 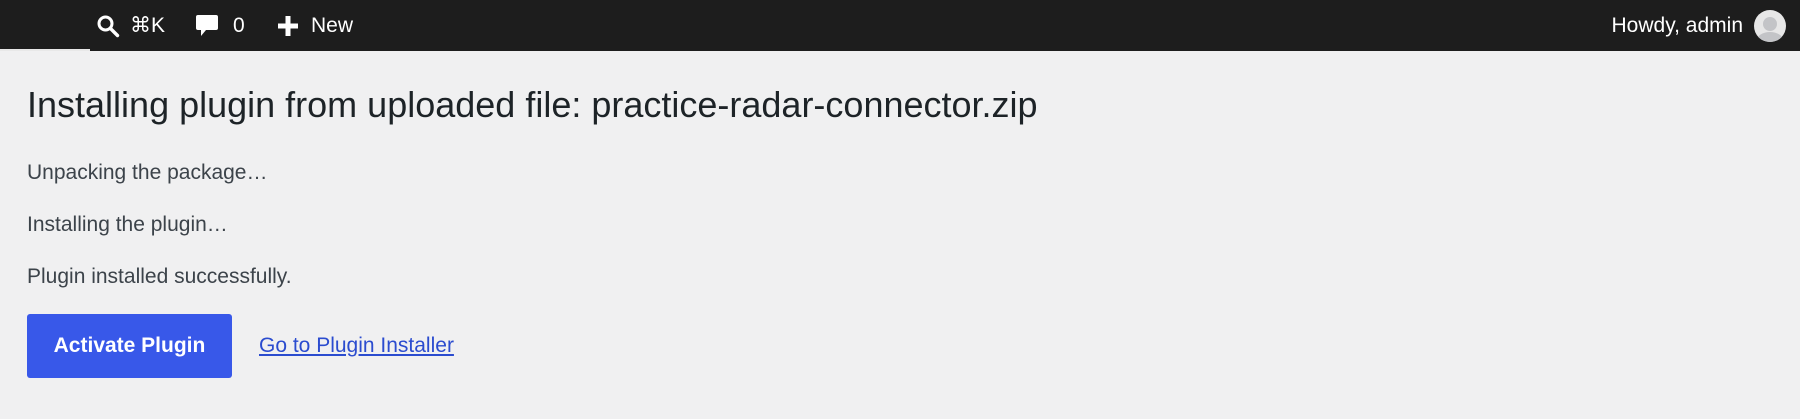 What do you see at coordinates (129, 346) in the screenshot?
I see `activate-plugin-button: Activate Plugin` at bounding box center [129, 346].